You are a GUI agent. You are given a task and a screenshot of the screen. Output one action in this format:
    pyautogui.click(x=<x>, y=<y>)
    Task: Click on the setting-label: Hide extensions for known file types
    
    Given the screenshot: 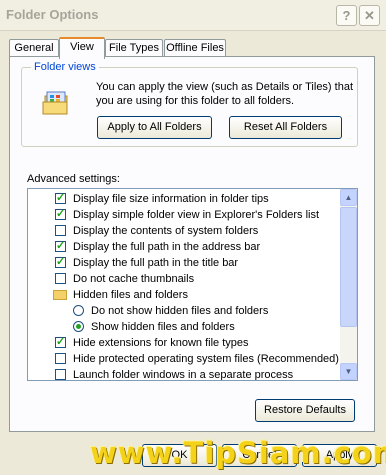 What is the action you would take?
    pyautogui.click(x=161, y=343)
    